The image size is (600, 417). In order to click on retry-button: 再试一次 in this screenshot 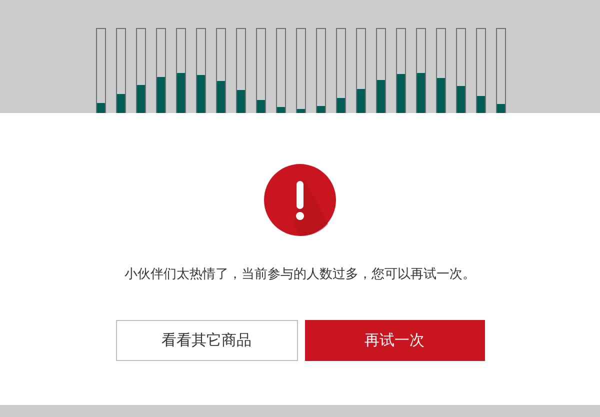, I will do `click(394, 340)`.